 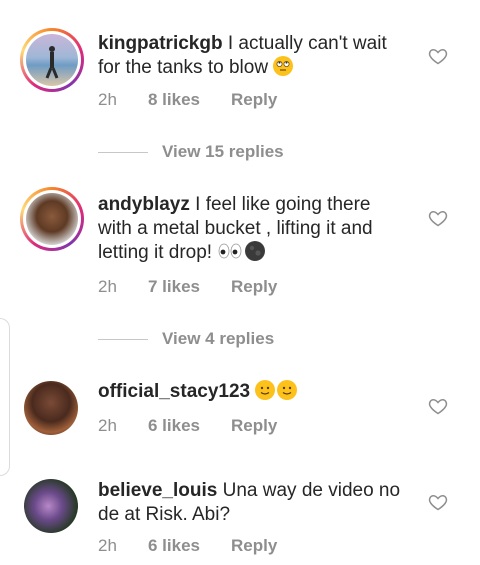 What do you see at coordinates (253, 392) in the screenshot?
I see `comment-text: official_stacy123` at bounding box center [253, 392].